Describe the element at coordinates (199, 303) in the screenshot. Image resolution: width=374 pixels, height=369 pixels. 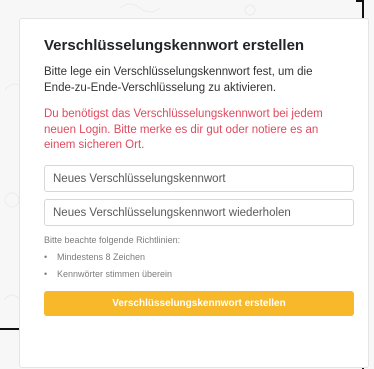
I see `create-password-button: Verschlüsselungskennwort erstellen` at that location.